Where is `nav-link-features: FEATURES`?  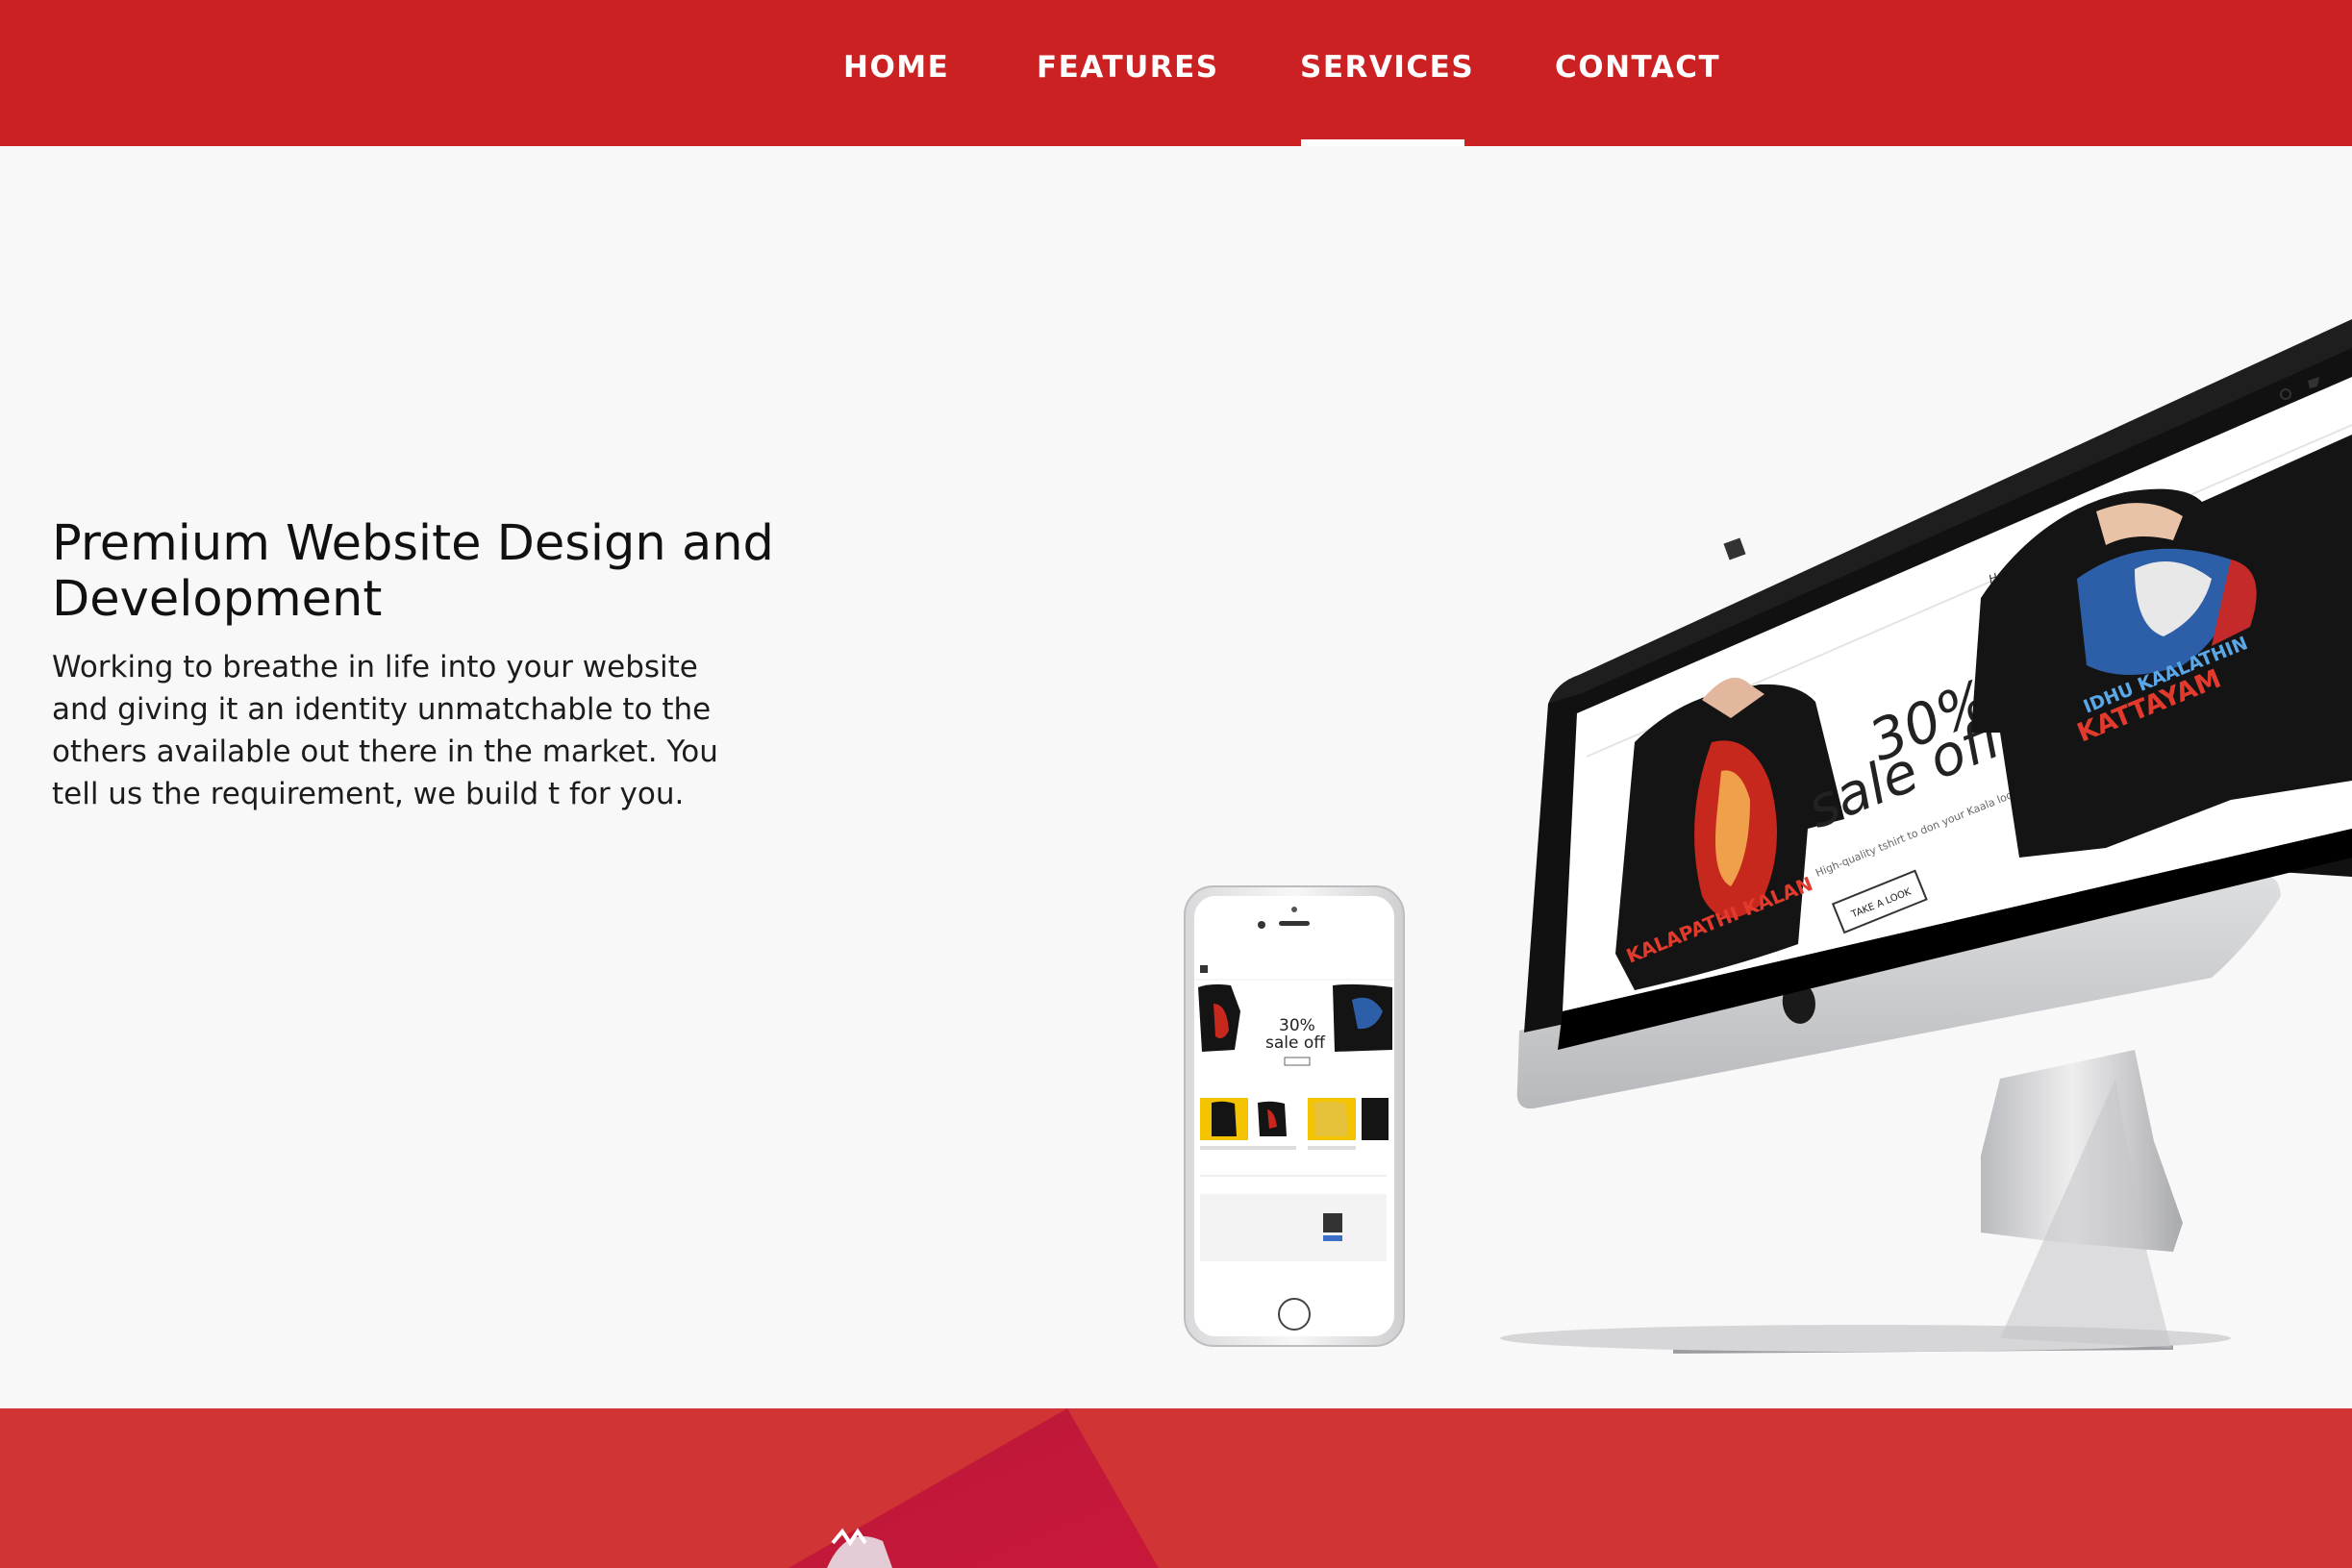
nav-link-features: FEATURES is located at coordinates (1128, 67).